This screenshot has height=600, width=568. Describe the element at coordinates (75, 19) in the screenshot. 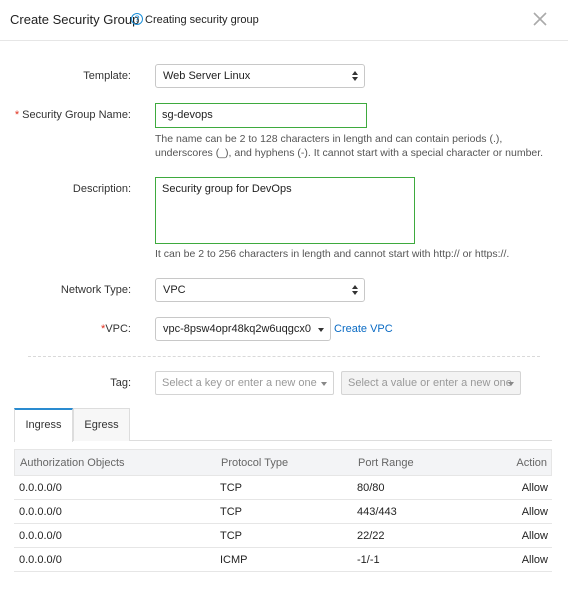

I see `dialog-title: Create Security Group` at that location.